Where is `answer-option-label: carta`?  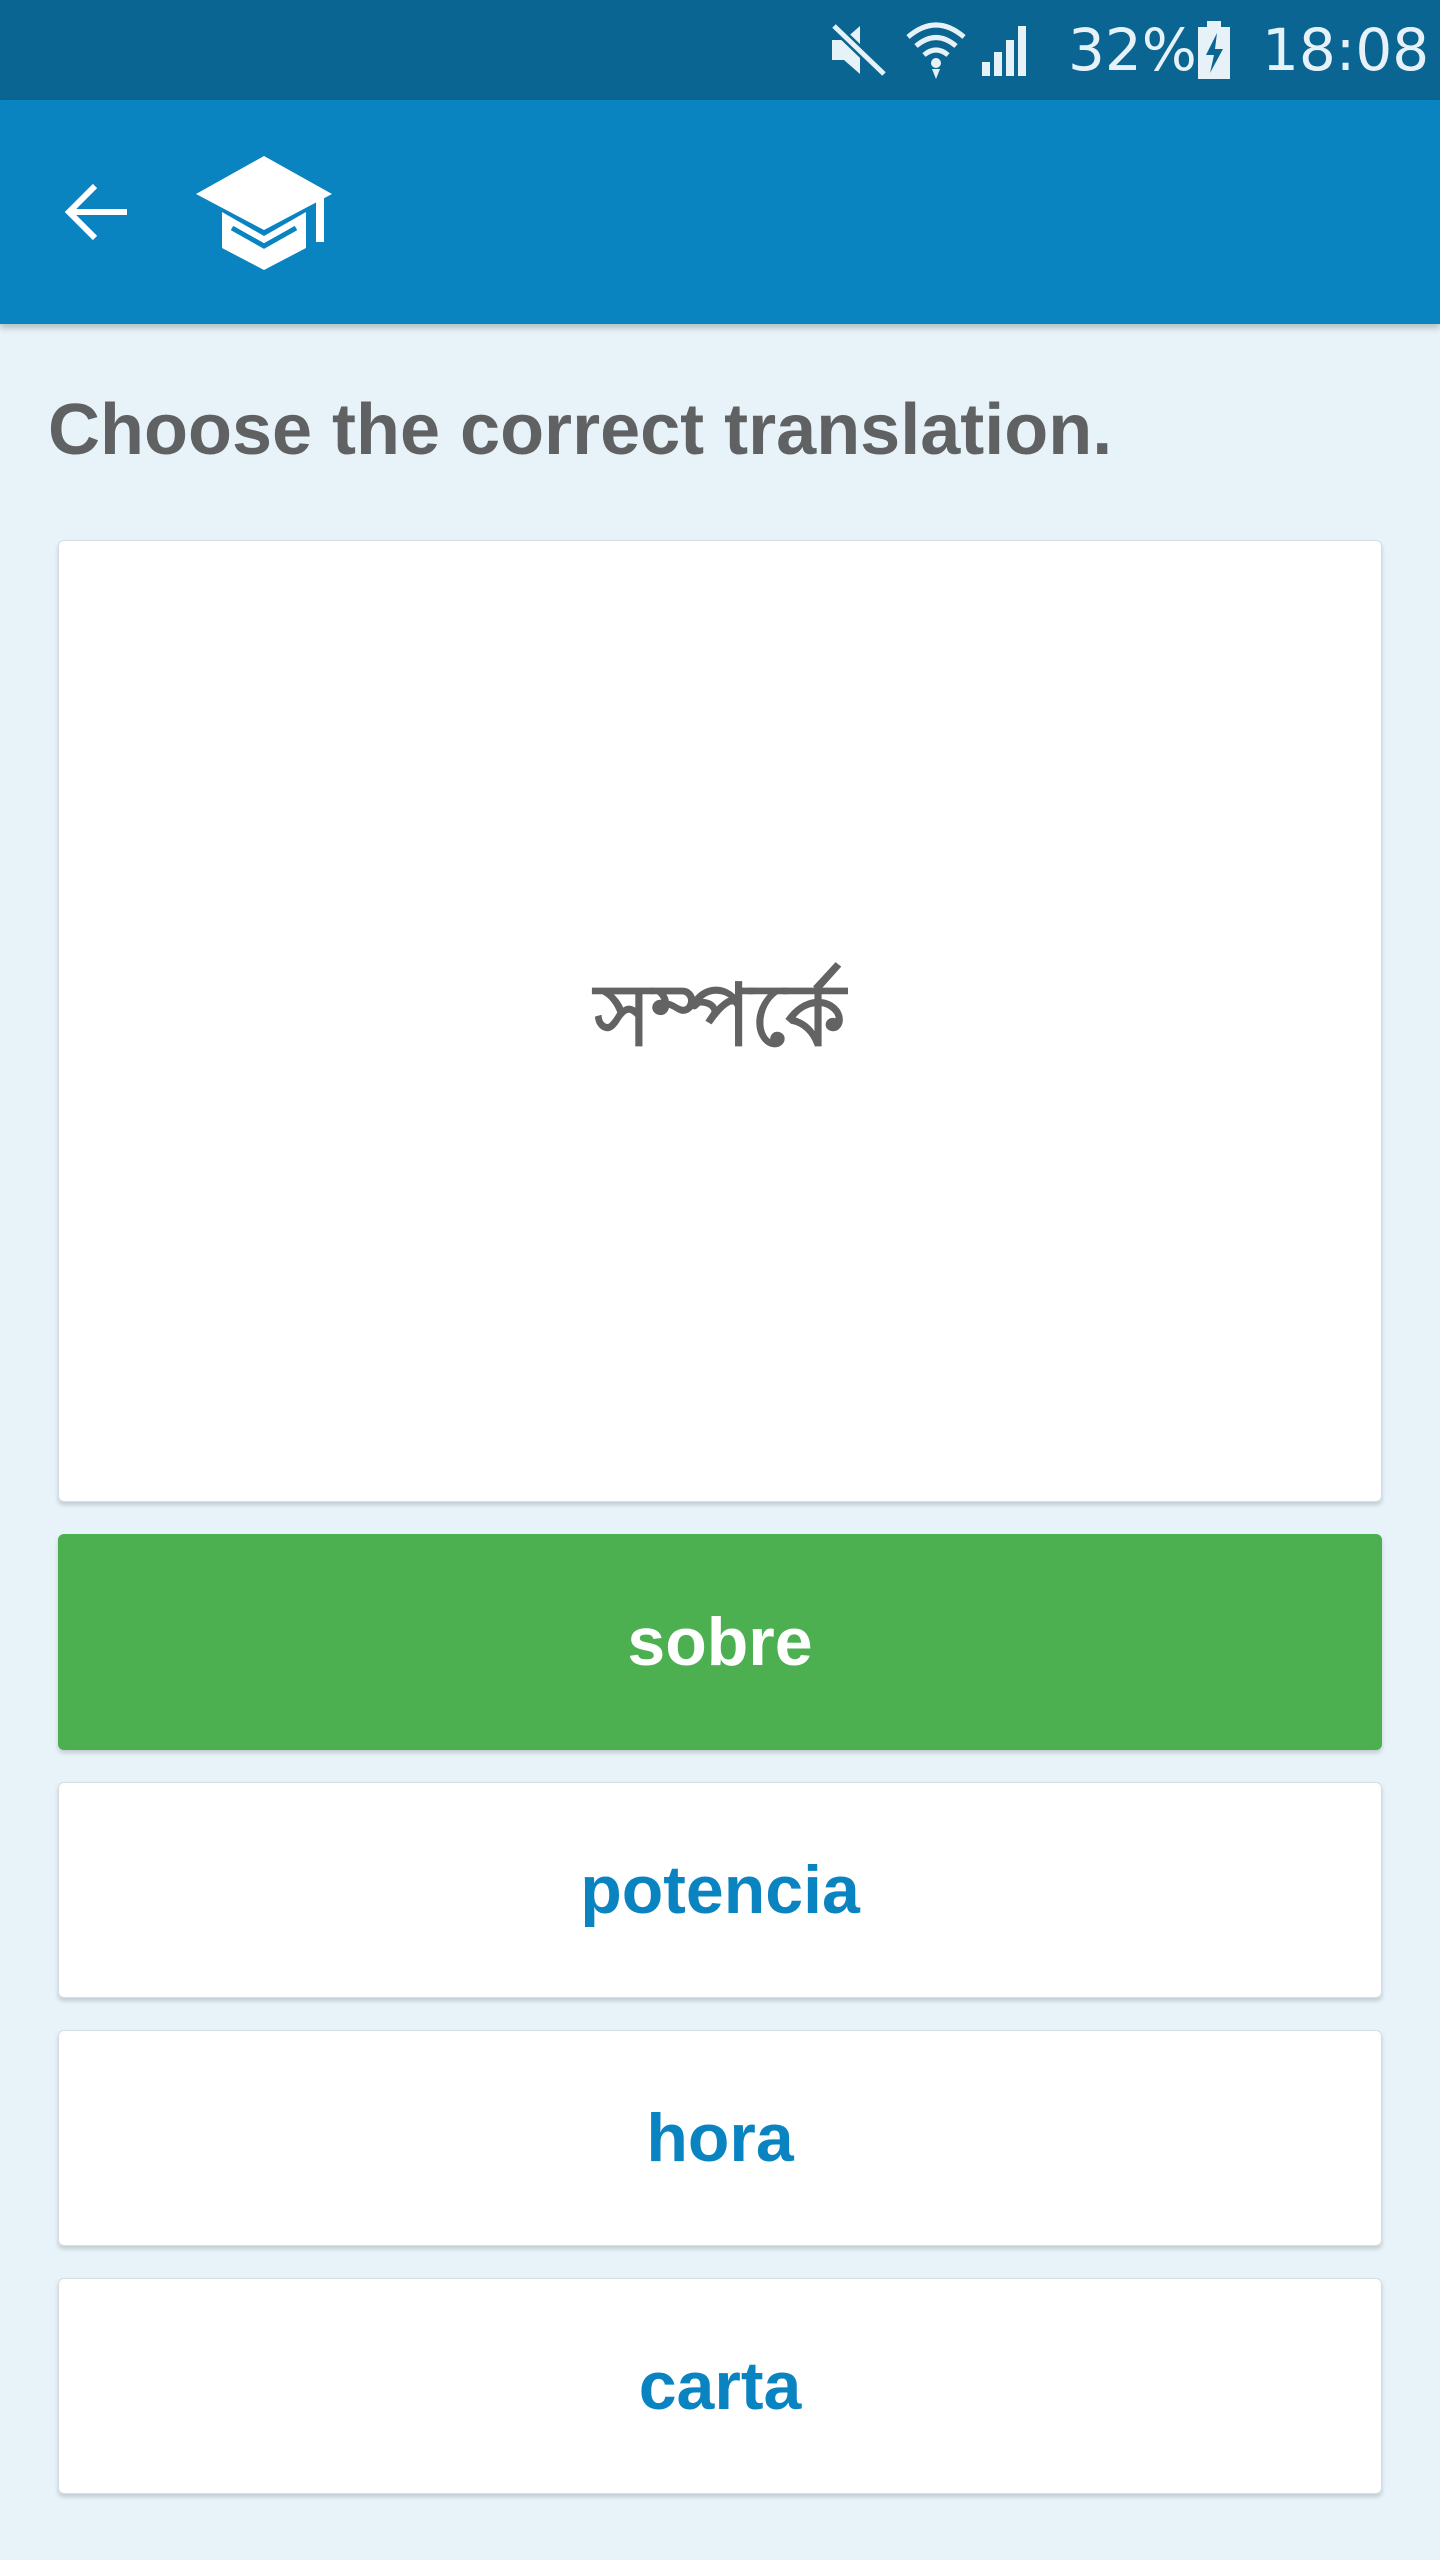
answer-option-label: carta is located at coordinates (720, 2386).